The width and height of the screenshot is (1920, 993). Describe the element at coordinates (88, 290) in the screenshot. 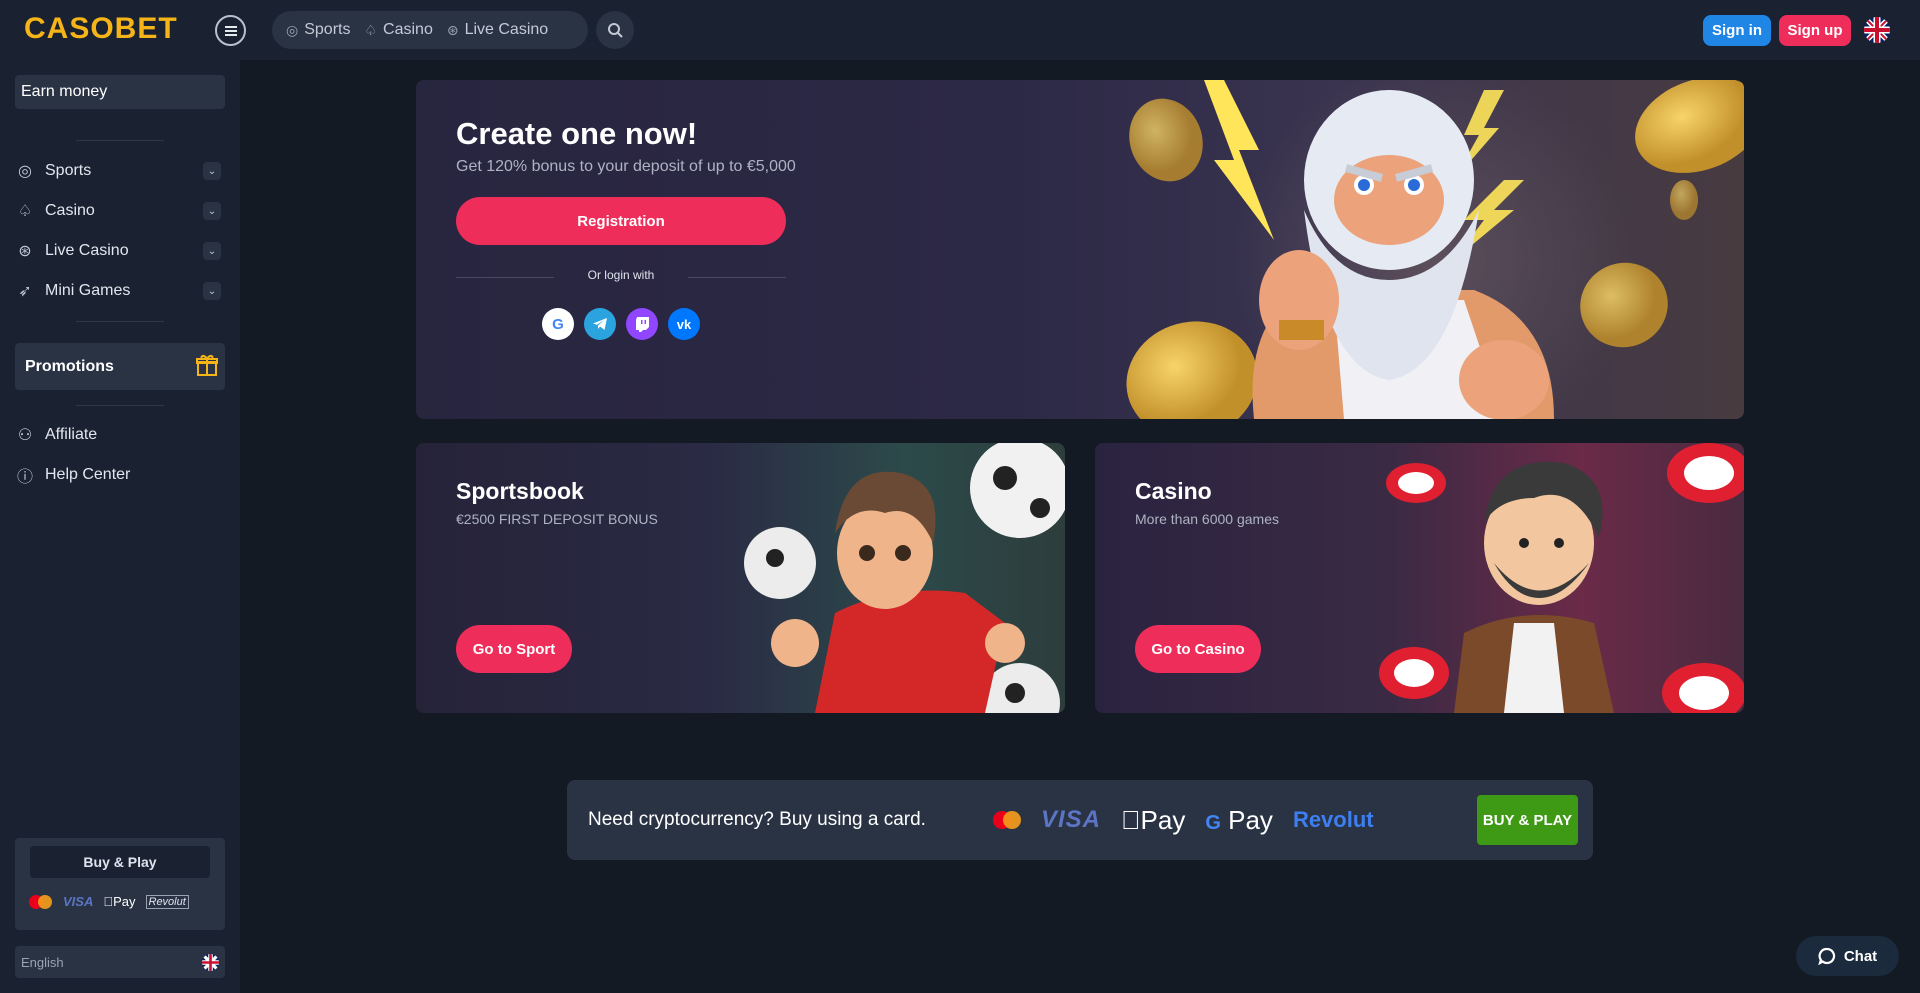

I see `sidebar-item-label: Mini Games` at that location.